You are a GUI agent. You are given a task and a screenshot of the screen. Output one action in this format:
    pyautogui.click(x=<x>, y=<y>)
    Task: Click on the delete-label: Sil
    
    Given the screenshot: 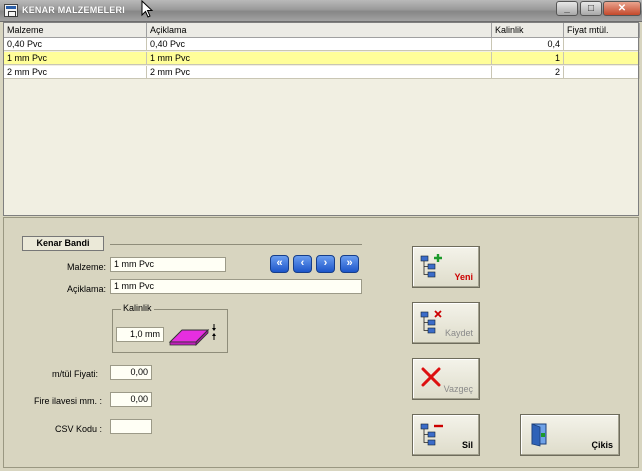 What is the action you would take?
    pyautogui.click(x=467, y=445)
    